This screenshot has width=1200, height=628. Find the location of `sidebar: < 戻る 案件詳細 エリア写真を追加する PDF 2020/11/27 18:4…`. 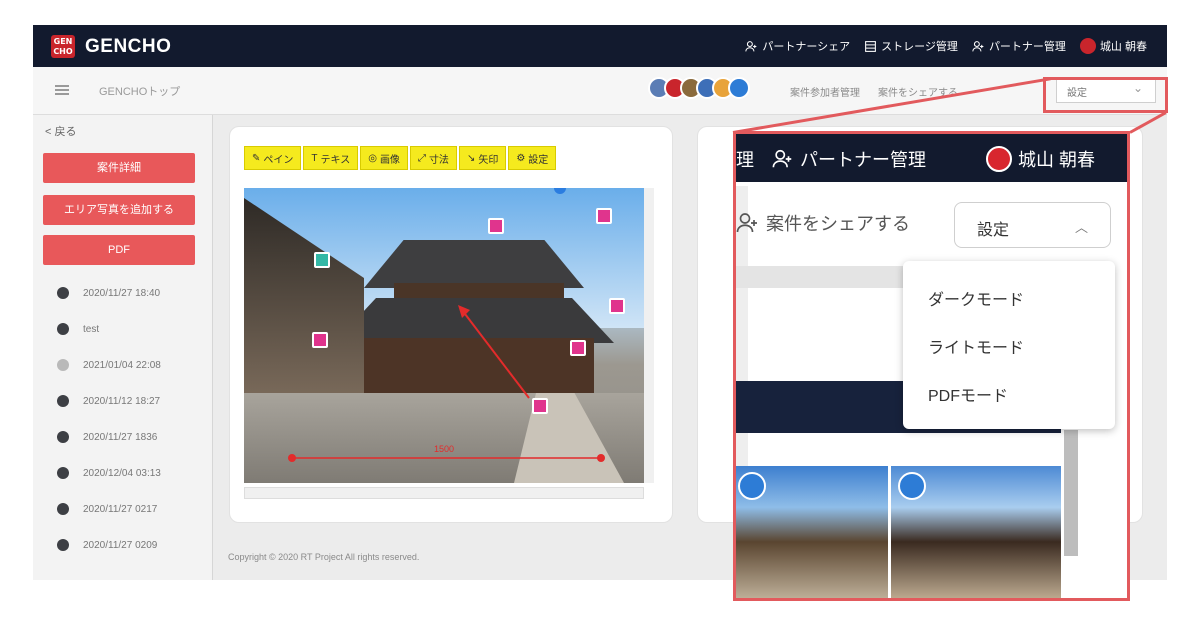

sidebar: < 戻る 案件詳細 エリア写真を追加する PDF 2020/11/27 18:4… is located at coordinates (123, 347).